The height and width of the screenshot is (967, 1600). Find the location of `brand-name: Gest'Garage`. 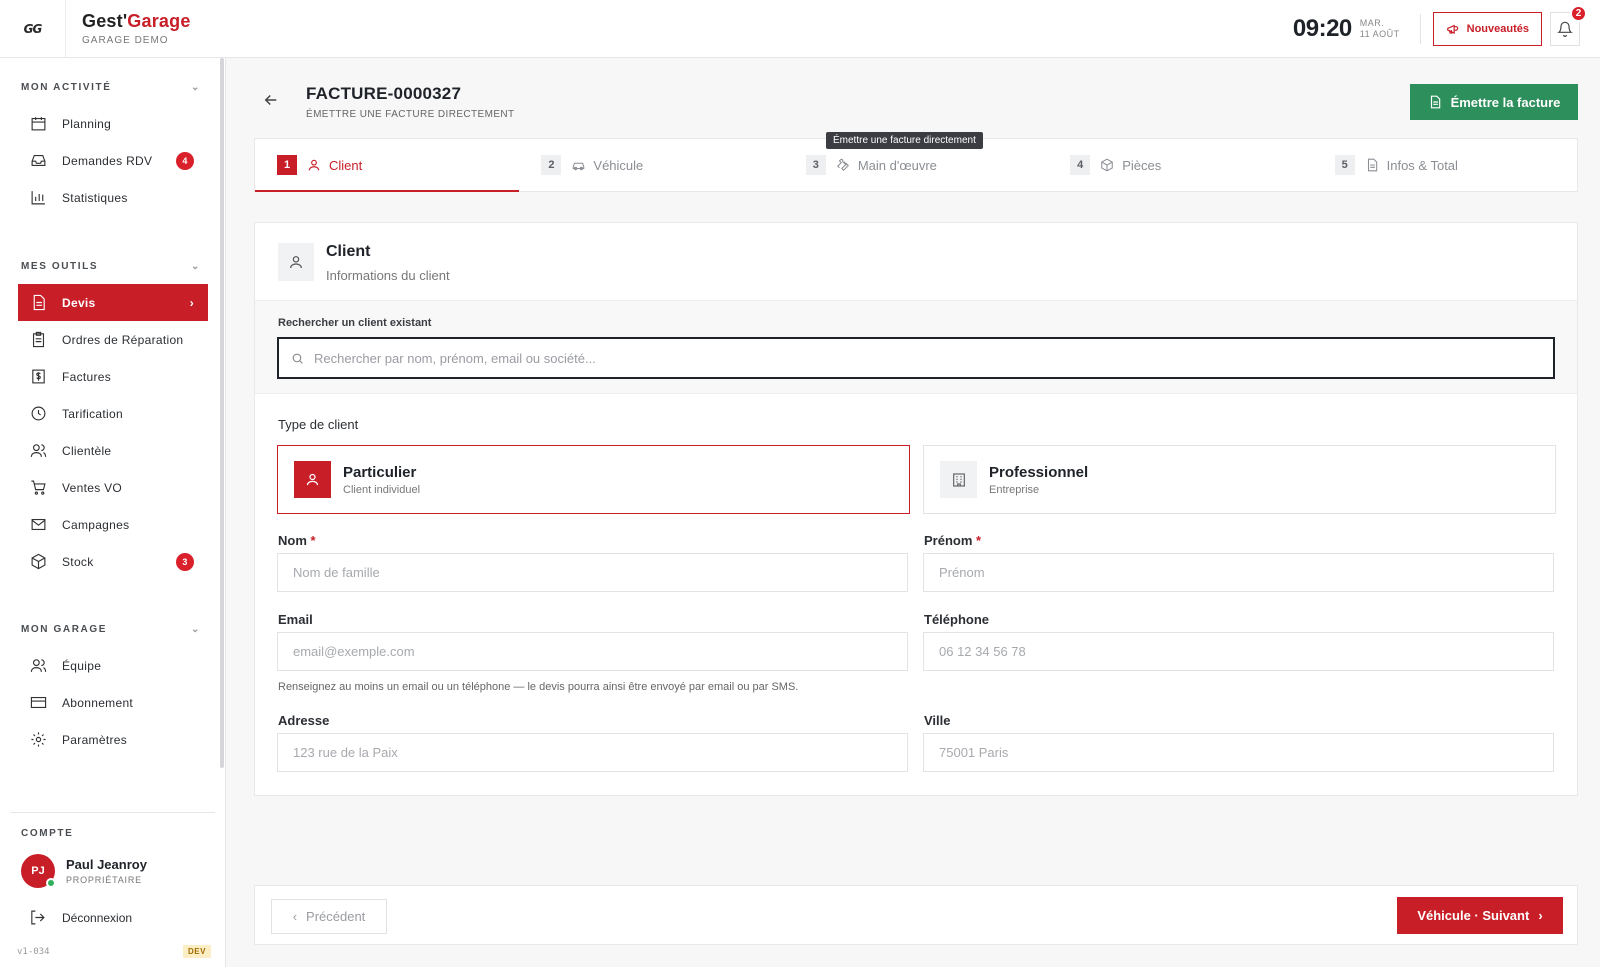

brand-name: Gest'Garage is located at coordinates (136, 21).